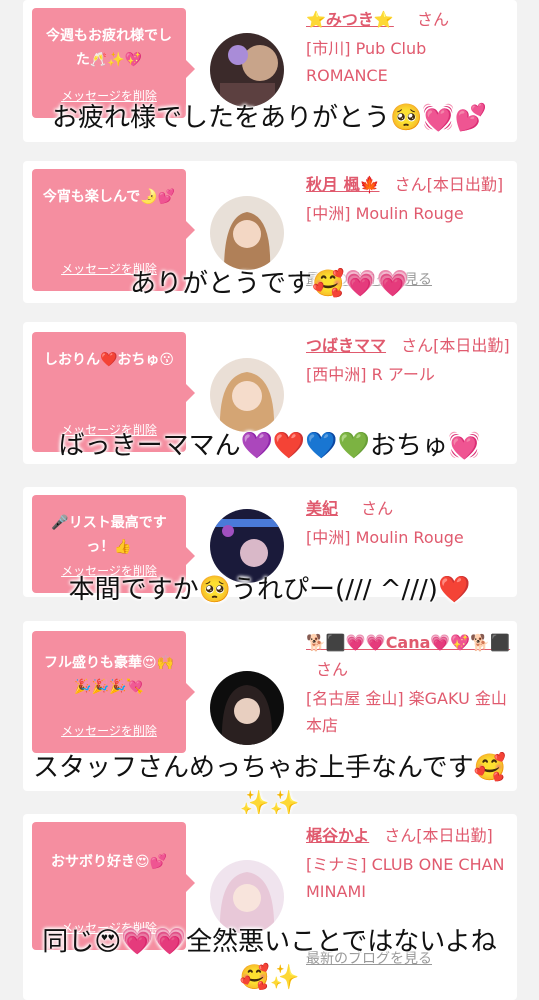 This screenshot has height=1000, width=539. I want to click on shop-name: [ミナミ] CLUB ONE CHAN MINAMI, so click(405, 878).